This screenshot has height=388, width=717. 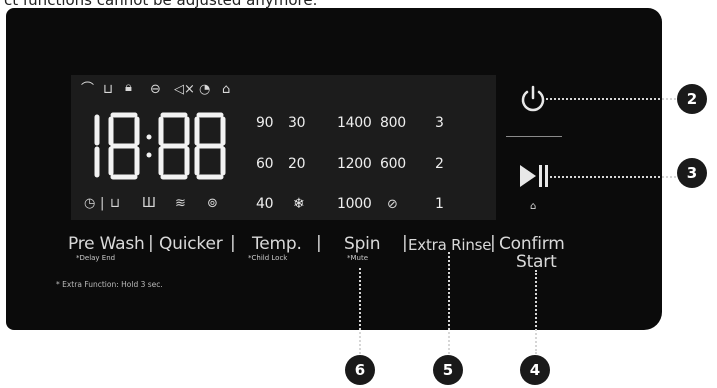 What do you see at coordinates (226, 89) in the screenshot?
I see `shirt-icon: ⌂` at bounding box center [226, 89].